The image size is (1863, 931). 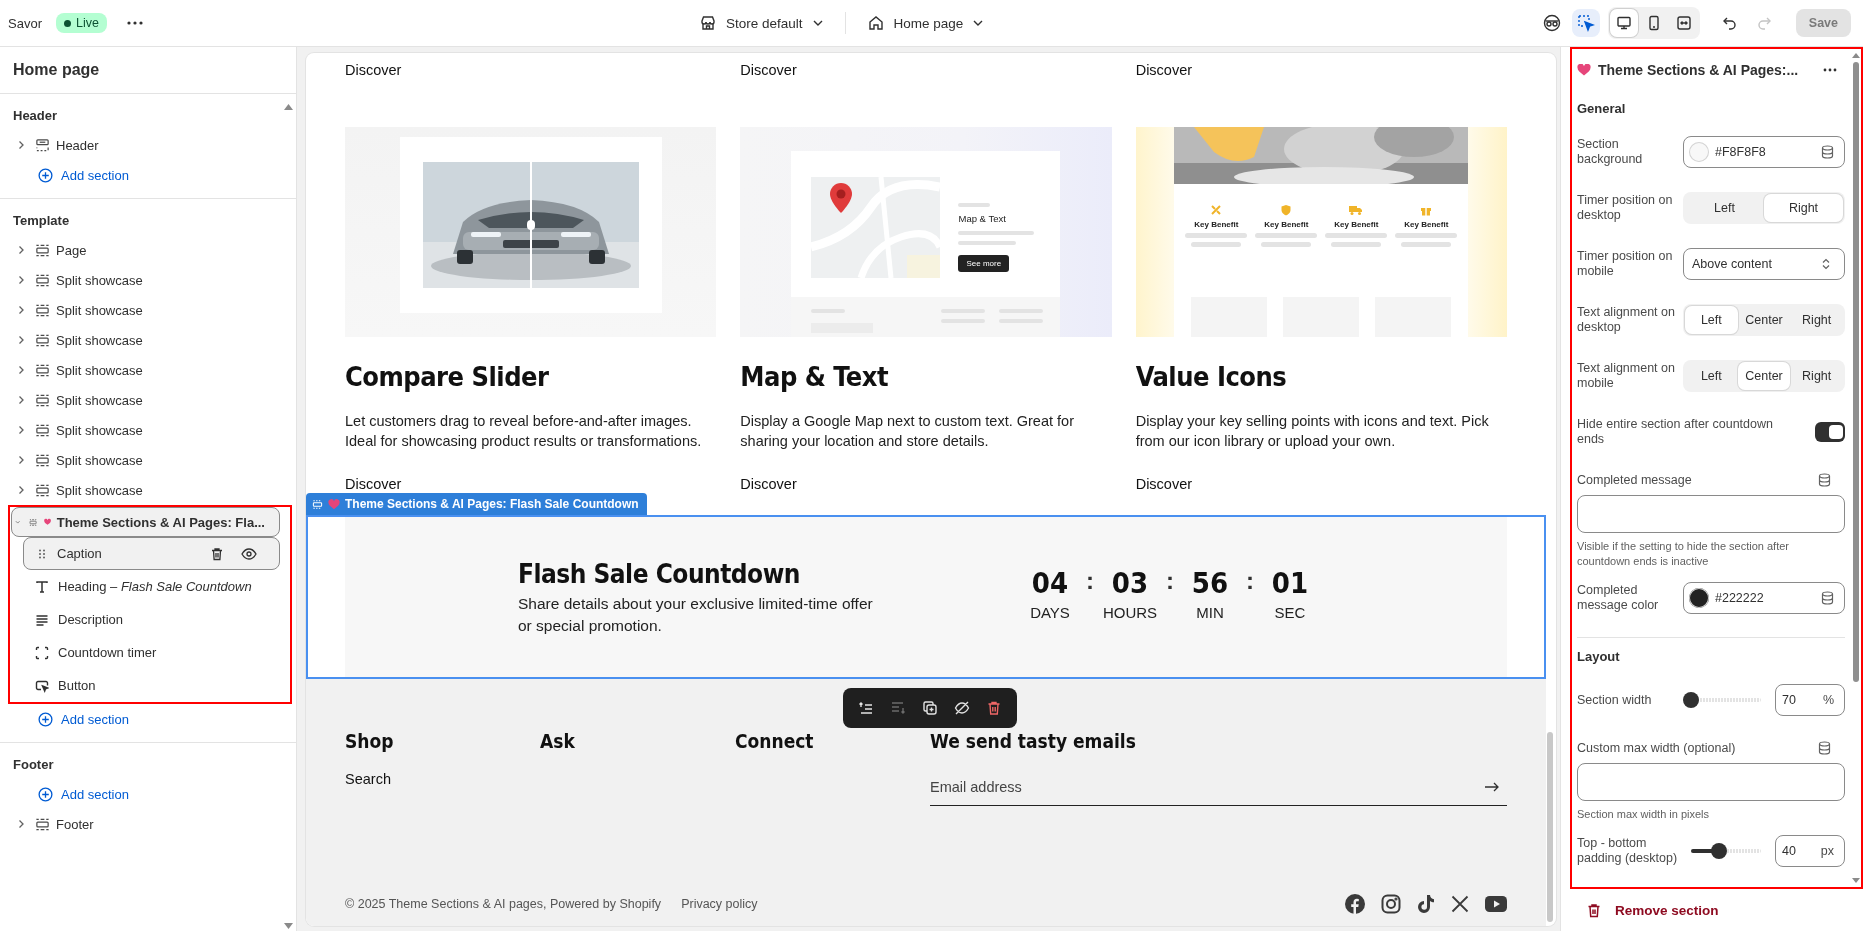 I want to click on remove-section-button: Remove section, so click(x=1653, y=910).